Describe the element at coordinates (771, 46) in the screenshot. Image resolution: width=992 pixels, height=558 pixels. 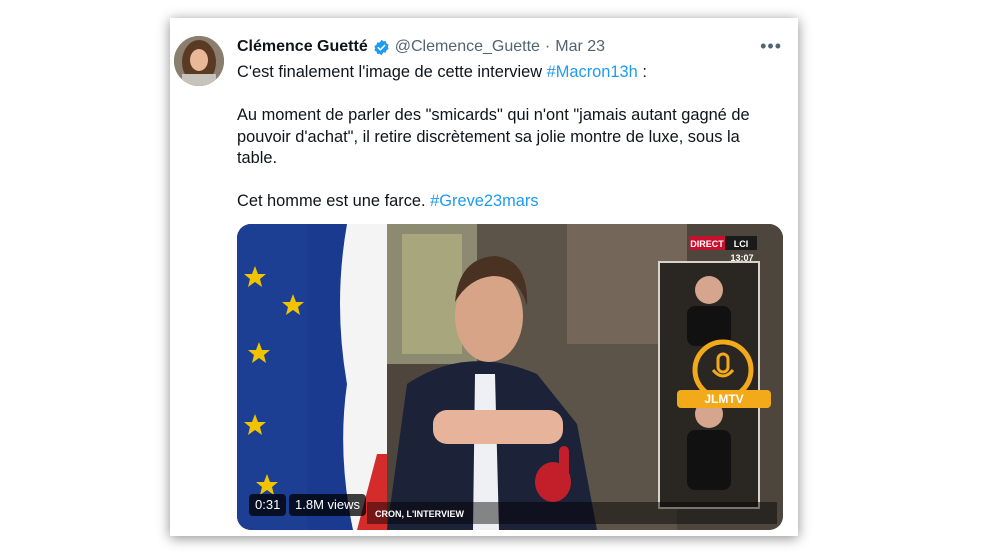
I see `more-options-icon: •••` at that location.